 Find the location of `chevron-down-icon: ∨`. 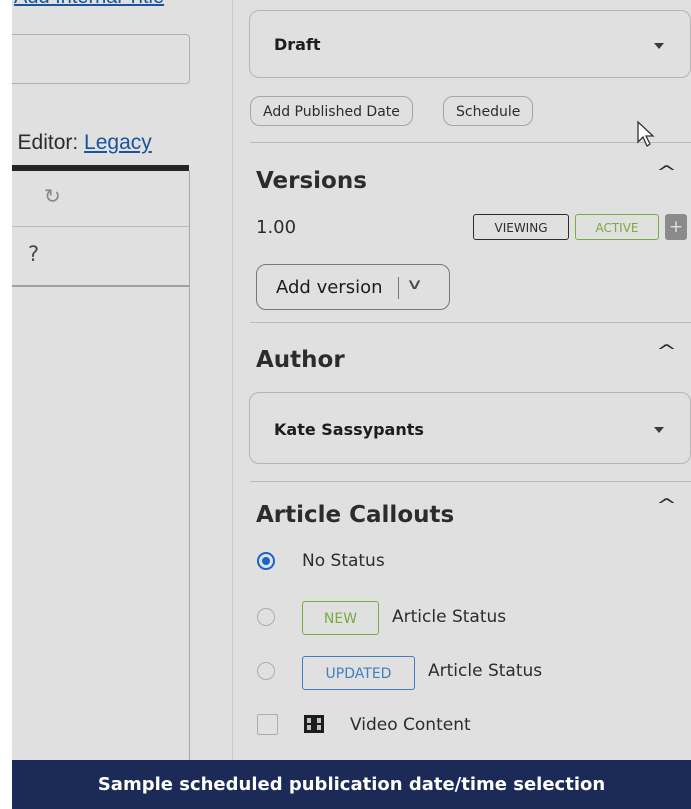

chevron-down-icon: ∨ is located at coordinates (415, 284).